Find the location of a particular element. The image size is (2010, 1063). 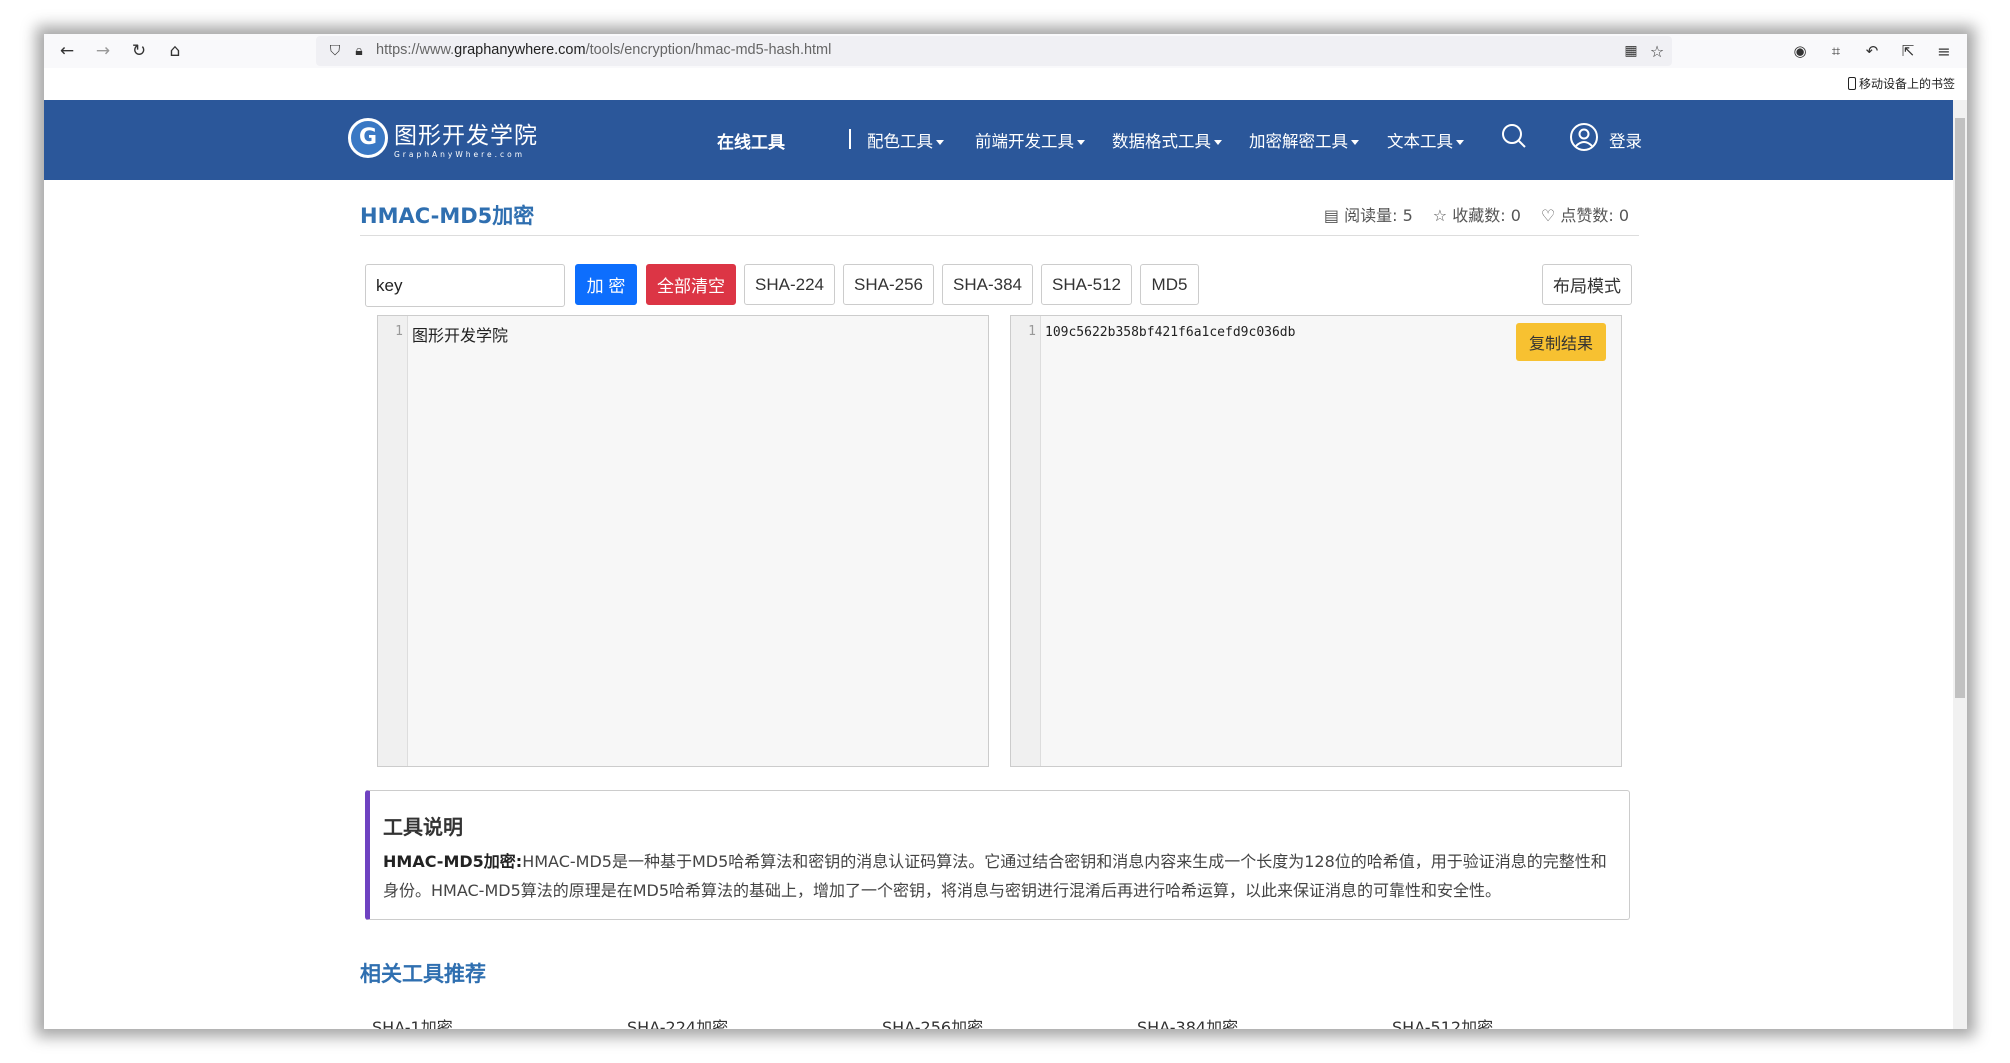

input-editor-gutter: 1 is located at coordinates (393, 541).